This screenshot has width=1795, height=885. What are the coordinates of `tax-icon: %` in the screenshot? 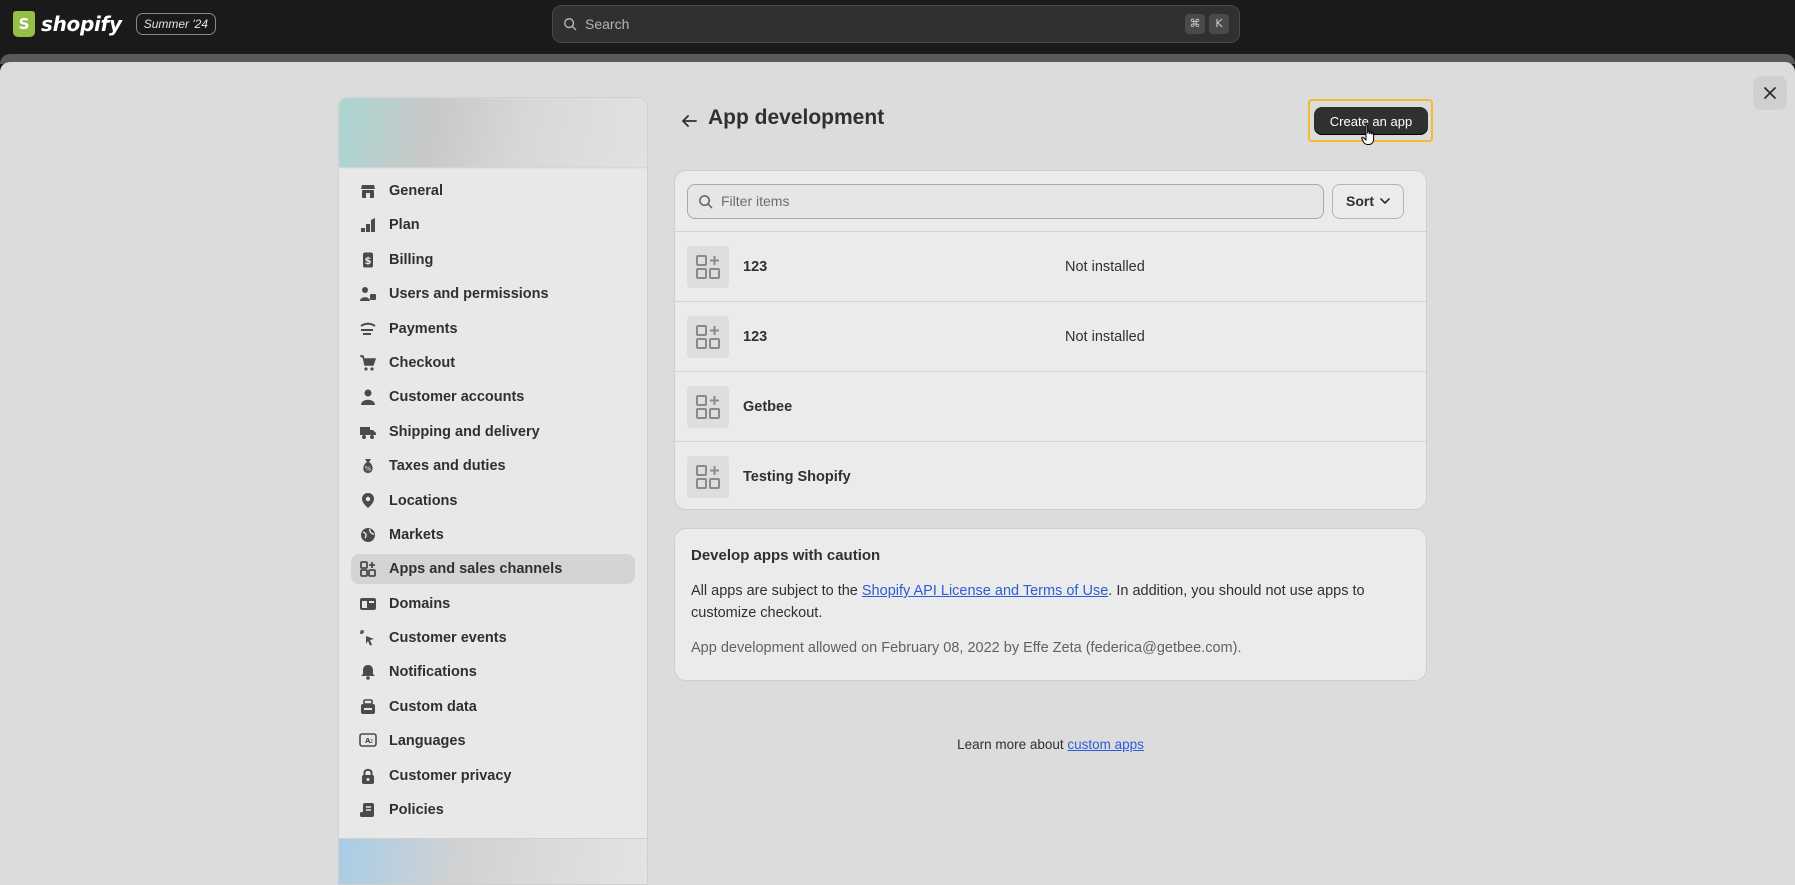 It's located at (368, 466).